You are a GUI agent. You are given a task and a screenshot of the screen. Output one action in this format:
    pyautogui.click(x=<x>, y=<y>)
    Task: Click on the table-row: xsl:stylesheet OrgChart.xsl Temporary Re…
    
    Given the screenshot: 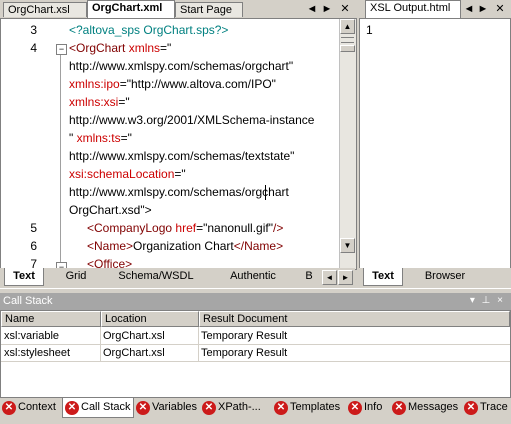 What is the action you would take?
    pyautogui.click(x=255, y=353)
    